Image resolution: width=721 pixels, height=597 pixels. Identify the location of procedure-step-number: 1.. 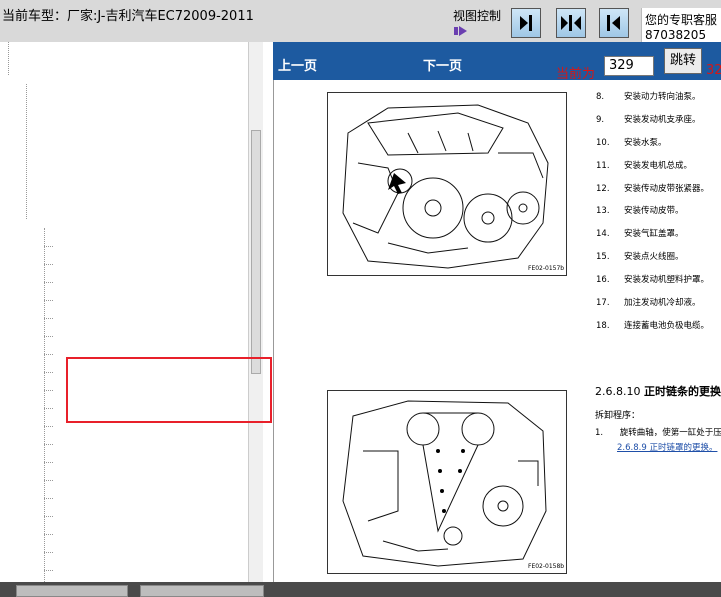
(599, 433).